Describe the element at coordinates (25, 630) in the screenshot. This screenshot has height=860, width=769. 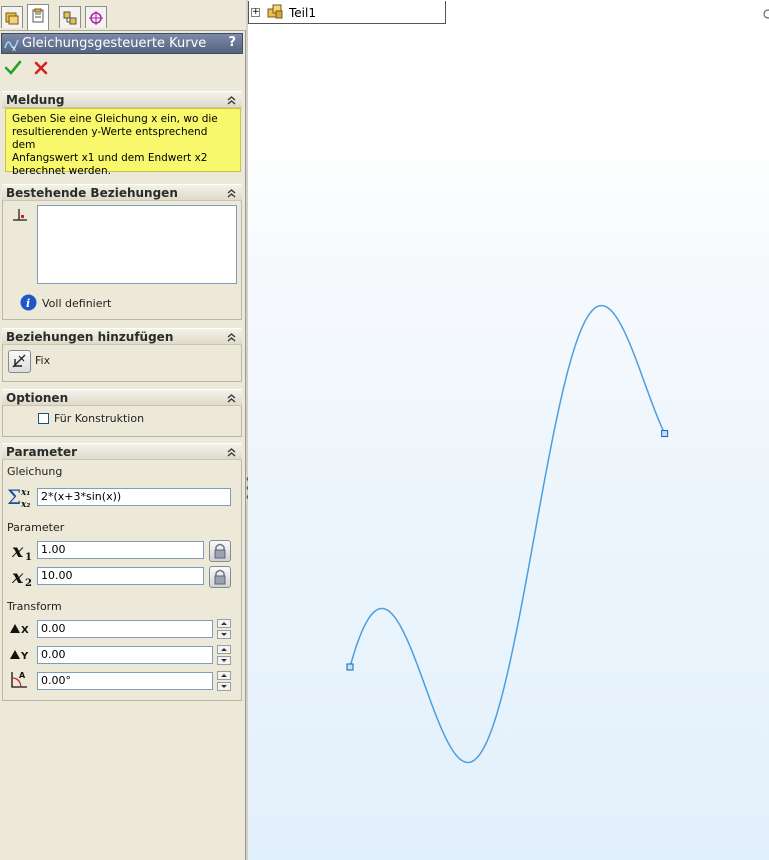
I see `svg-text: X` at that location.